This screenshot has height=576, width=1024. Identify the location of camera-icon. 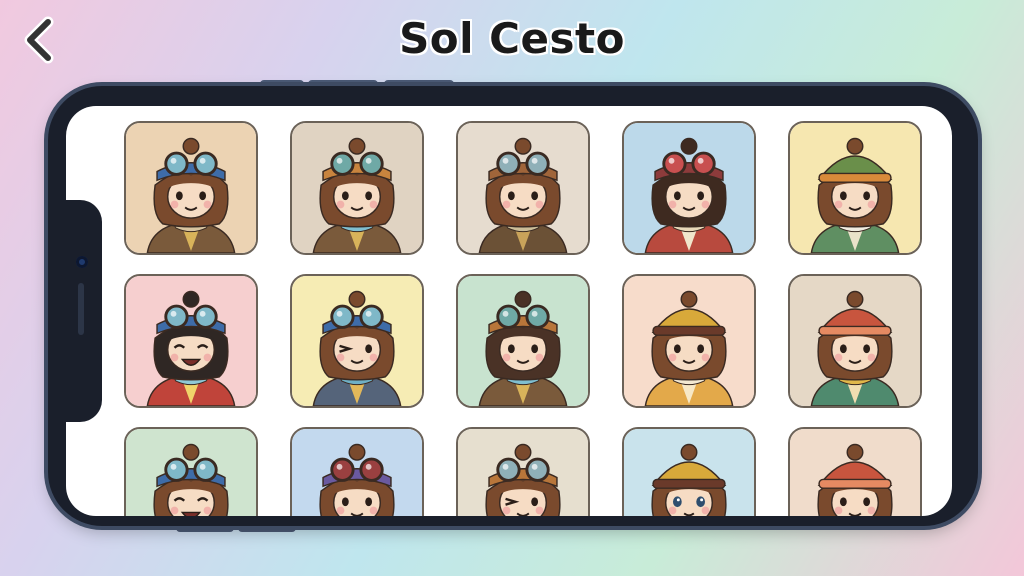
(82, 262).